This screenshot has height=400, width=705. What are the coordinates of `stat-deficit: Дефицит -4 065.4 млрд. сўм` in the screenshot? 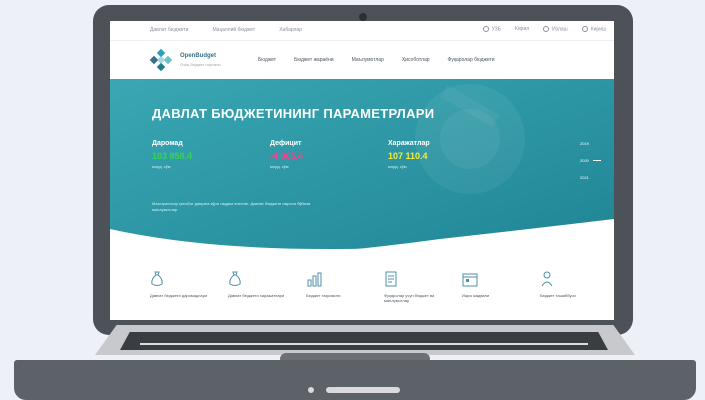 It's located at (286, 154).